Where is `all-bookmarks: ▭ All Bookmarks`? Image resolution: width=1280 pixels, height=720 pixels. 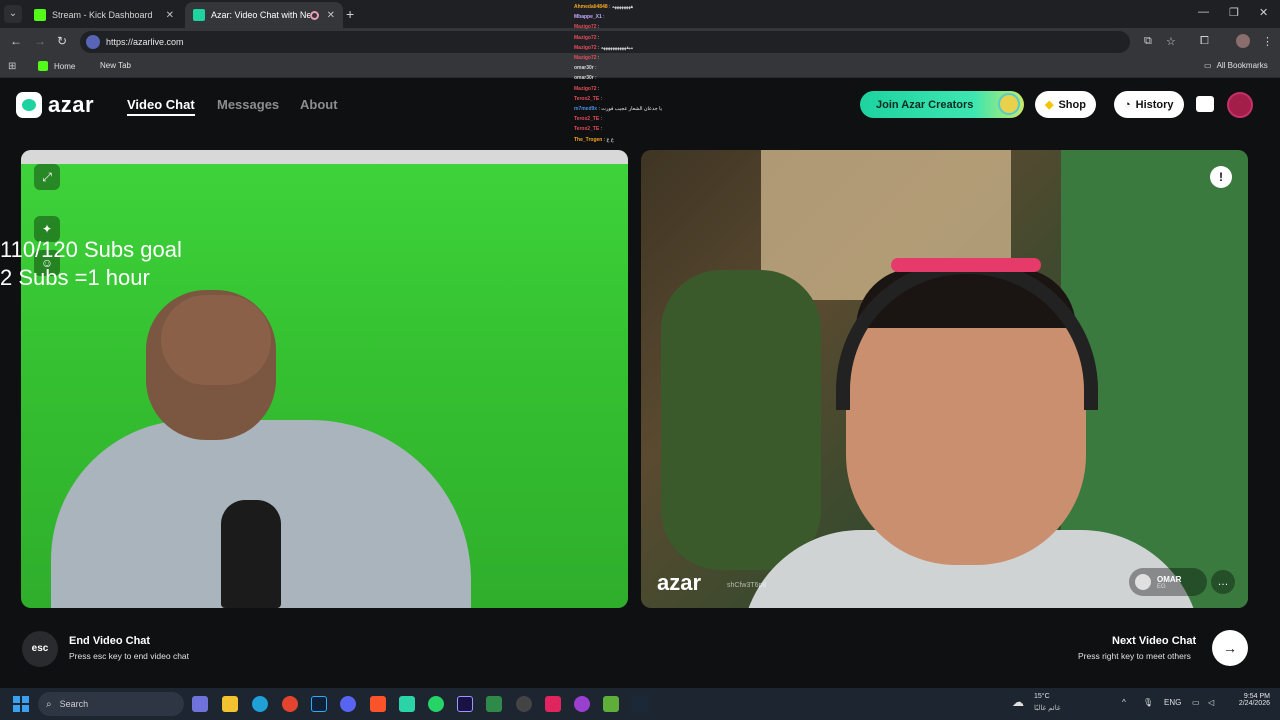 all-bookmarks: ▭ All Bookmarks is located at coordinates (1236, 65).